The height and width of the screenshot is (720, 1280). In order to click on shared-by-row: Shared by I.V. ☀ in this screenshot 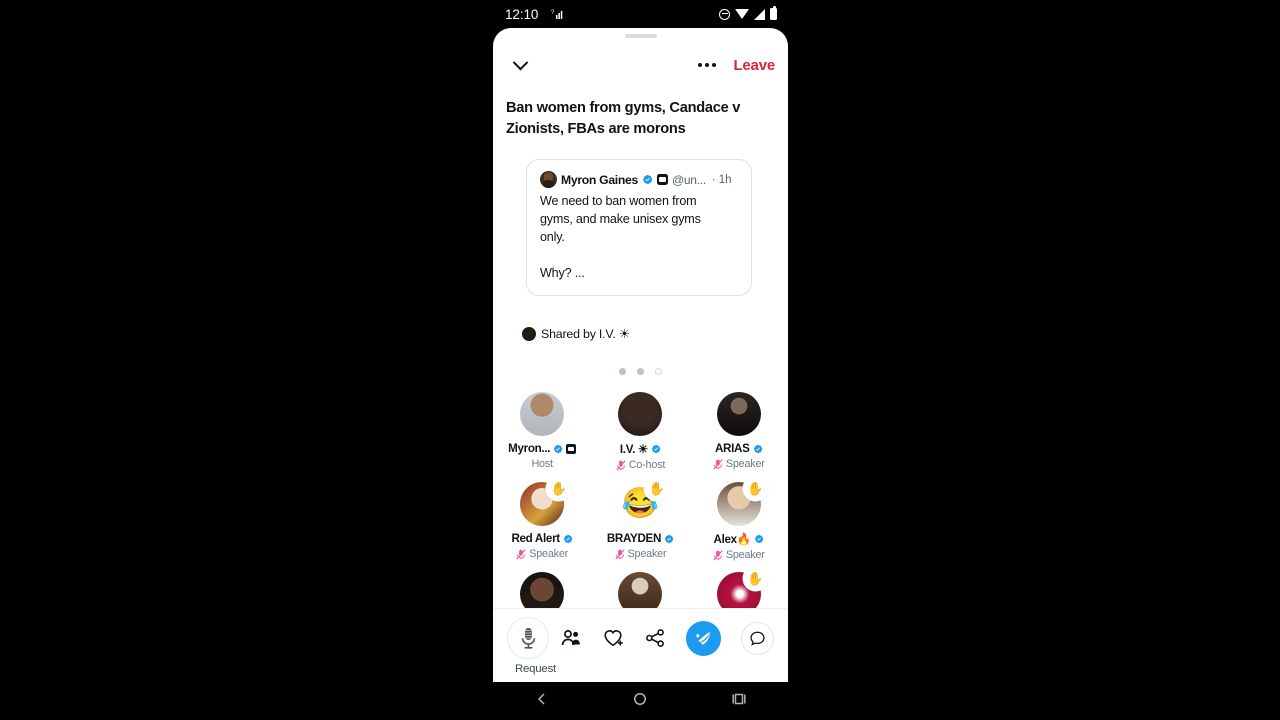, I will do `click(576, 333)`.